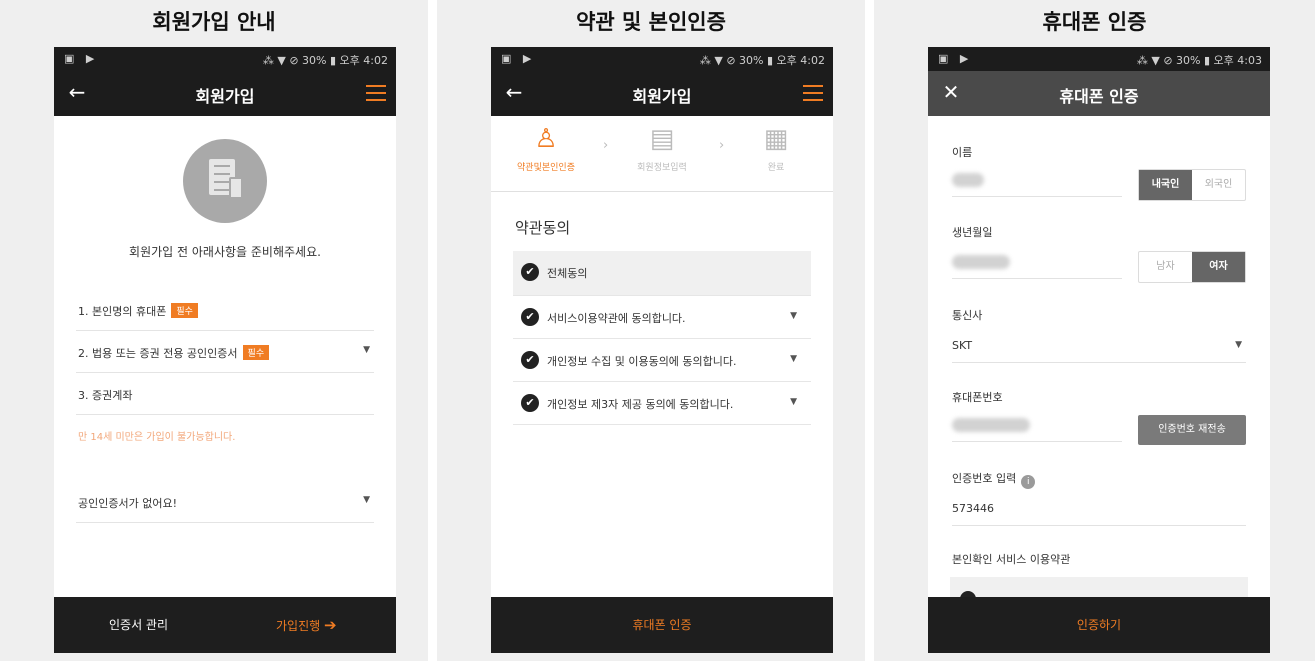  What do you see at coordinates (1199, 60) in the screenshot?
I see `status-icons-right: ⁂ ▼ ⊘ 30% ▮ 오후 4:03` at bounding box center [1199, 60].